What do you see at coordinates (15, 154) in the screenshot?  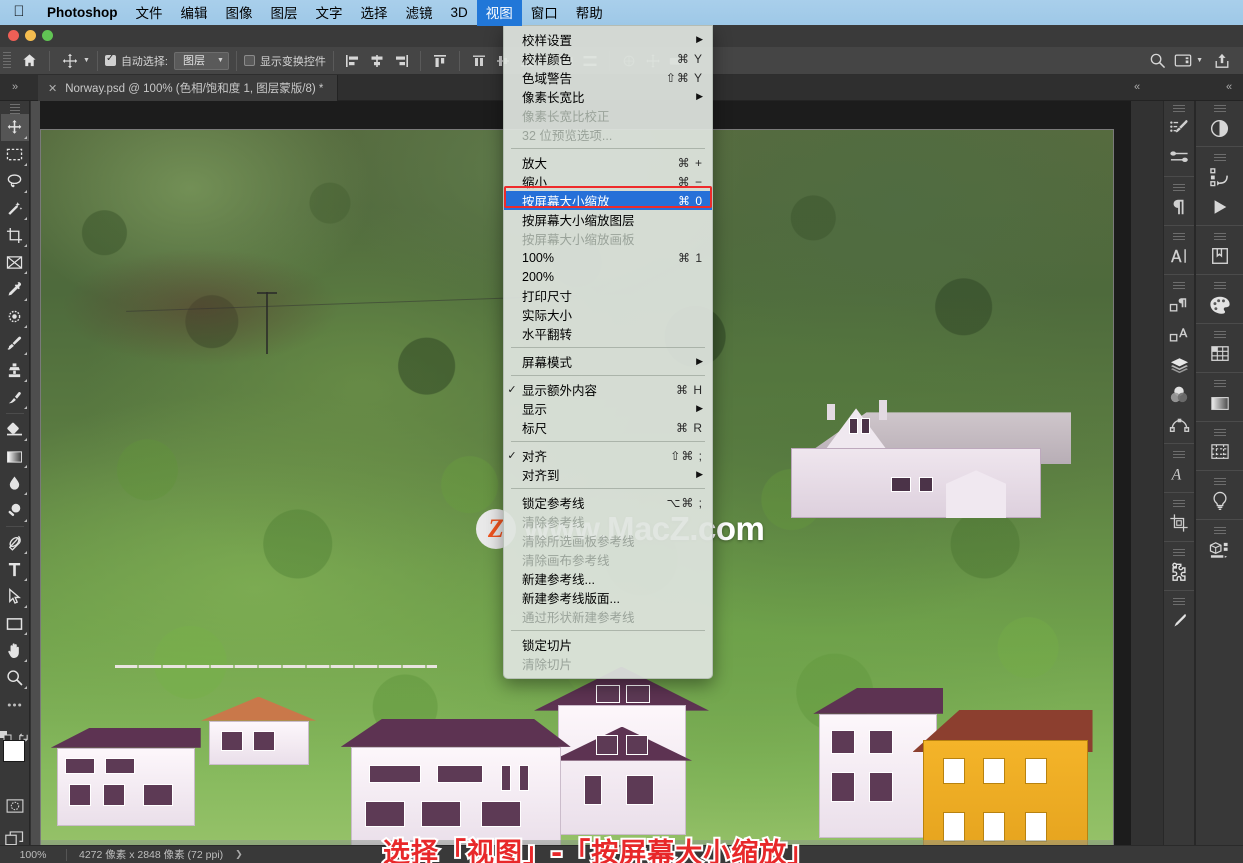 I see `rectangular-marquee-tool` at bounding box center [15, 154].